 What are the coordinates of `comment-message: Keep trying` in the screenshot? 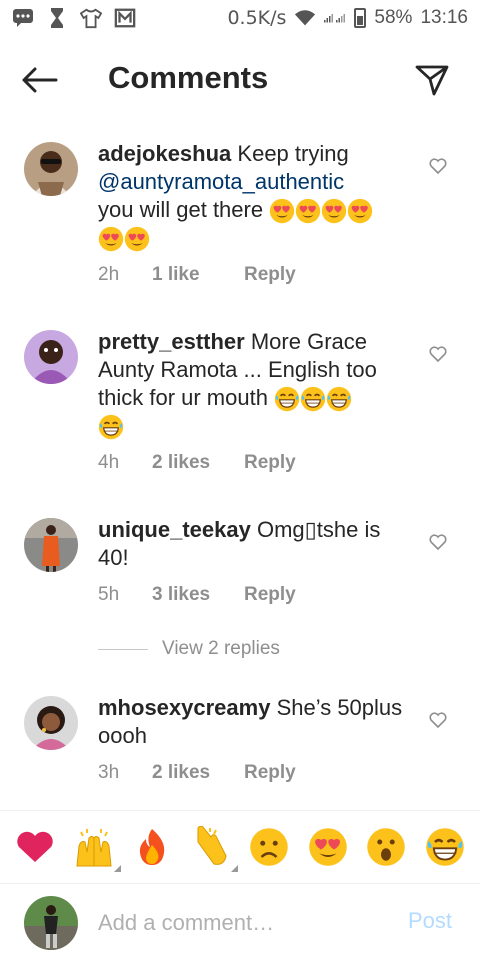 It's located at (293, 153).